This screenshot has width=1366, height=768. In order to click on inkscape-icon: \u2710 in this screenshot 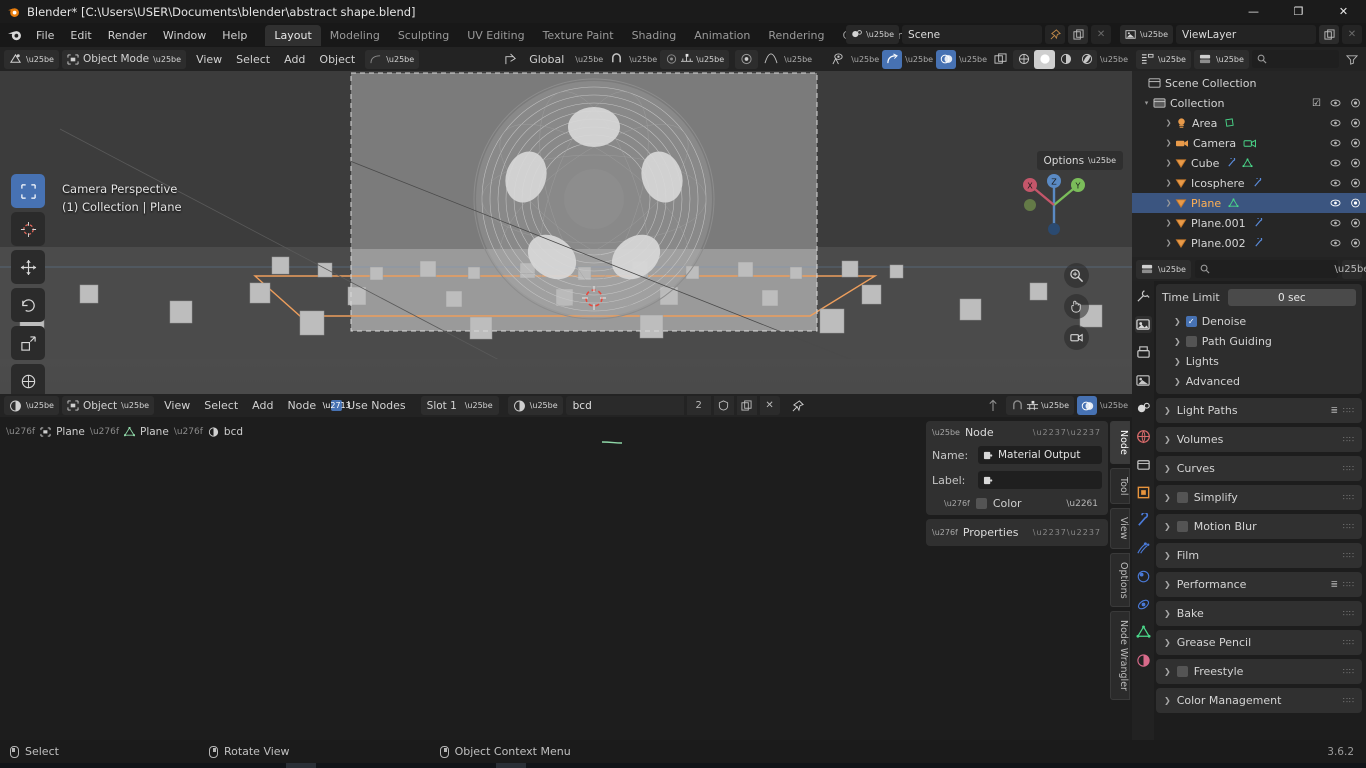, I will do `click(421, 765)`.